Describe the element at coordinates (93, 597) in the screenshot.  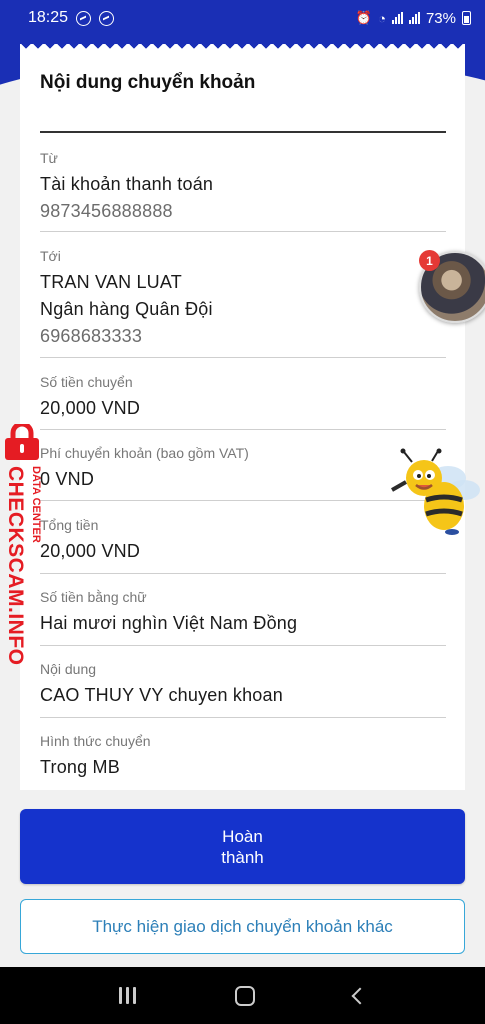
I see `field-label: Số tiền bằng chữ` at that location.